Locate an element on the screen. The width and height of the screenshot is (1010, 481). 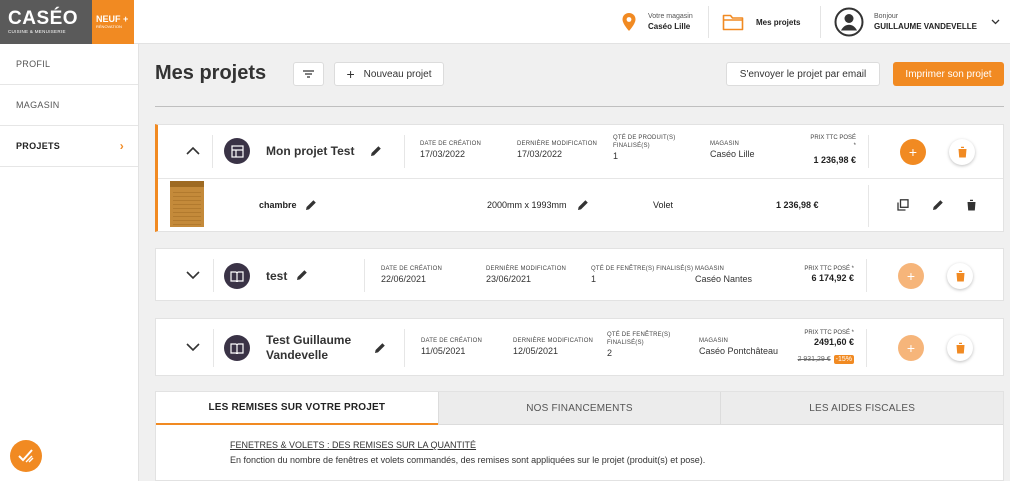
user-avatar-icon is located at coordinates (849, 22).